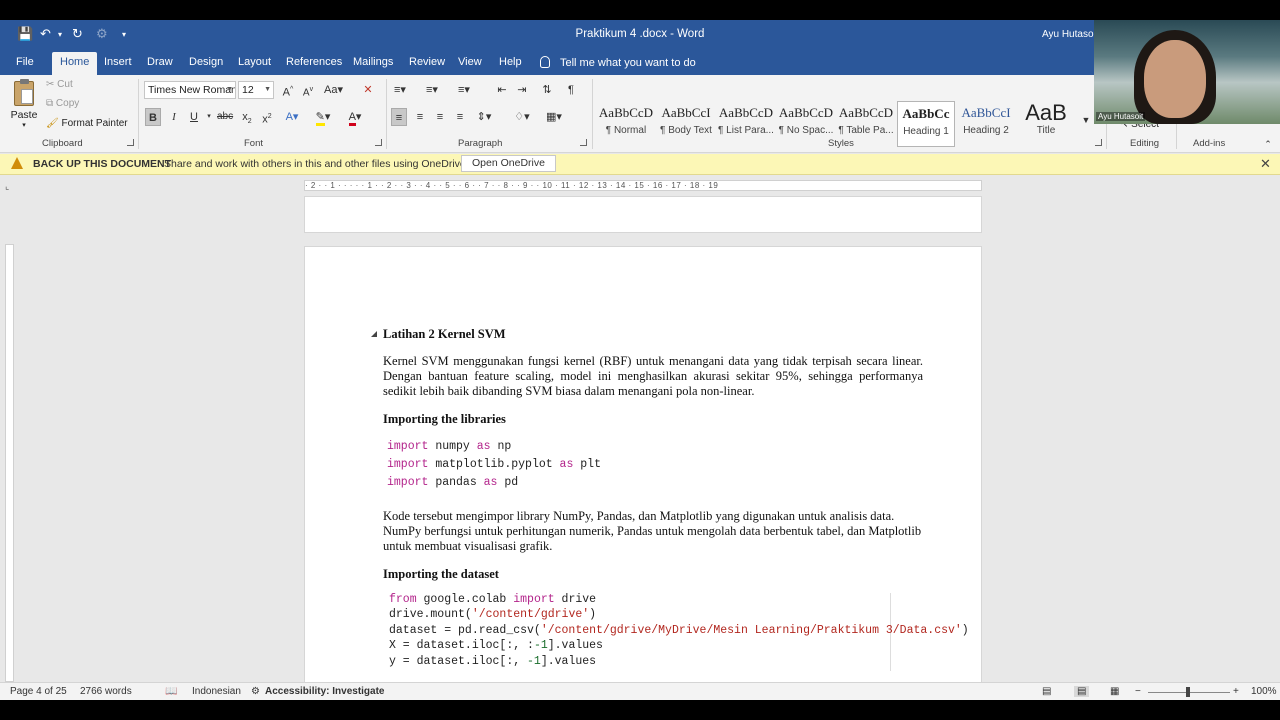 This screenshot has width=1280, height=720. Describe the element at coordinates (420, 117) in the screenshot. I see `align-center-icon: ≡` at that location.